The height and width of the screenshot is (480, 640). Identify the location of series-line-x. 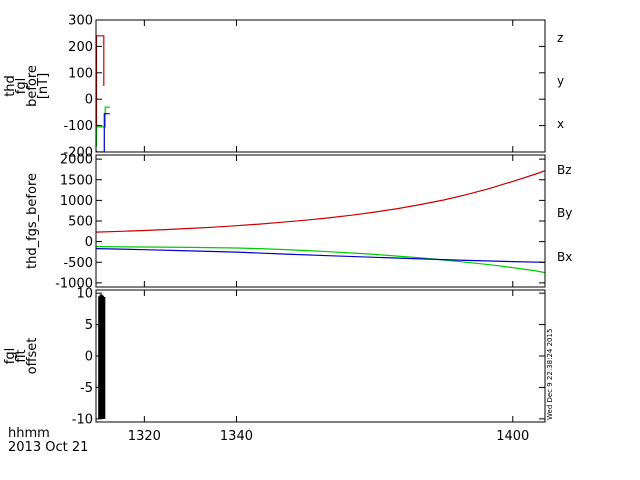
(103, 132).